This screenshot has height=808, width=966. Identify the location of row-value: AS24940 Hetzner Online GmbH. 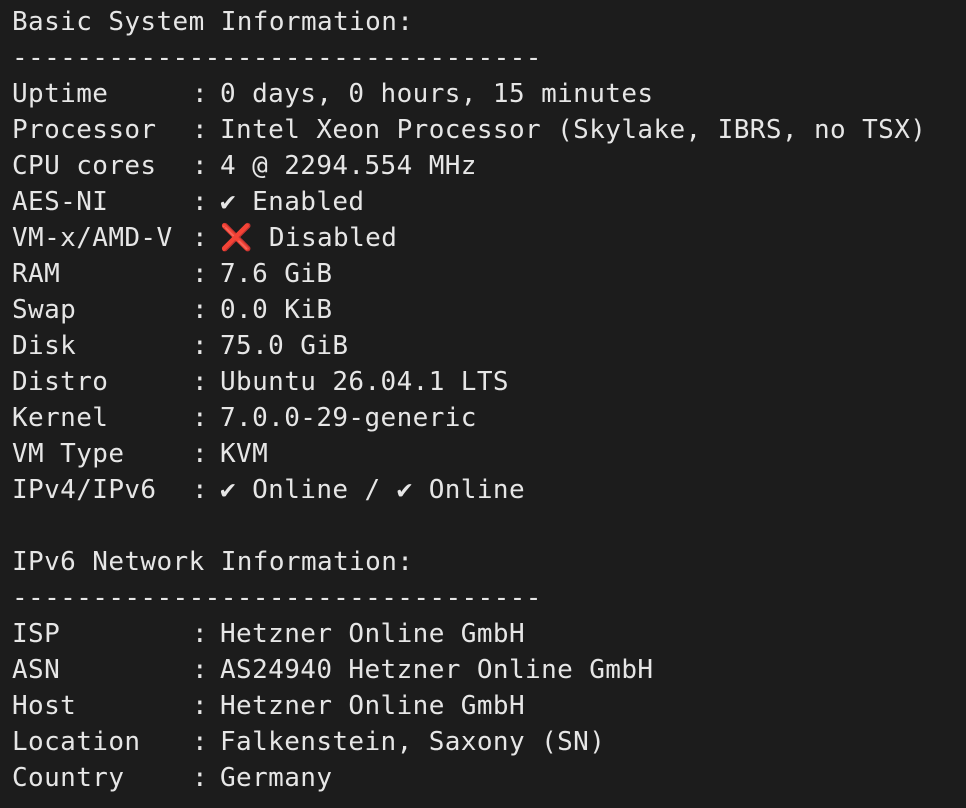
(437, 670).